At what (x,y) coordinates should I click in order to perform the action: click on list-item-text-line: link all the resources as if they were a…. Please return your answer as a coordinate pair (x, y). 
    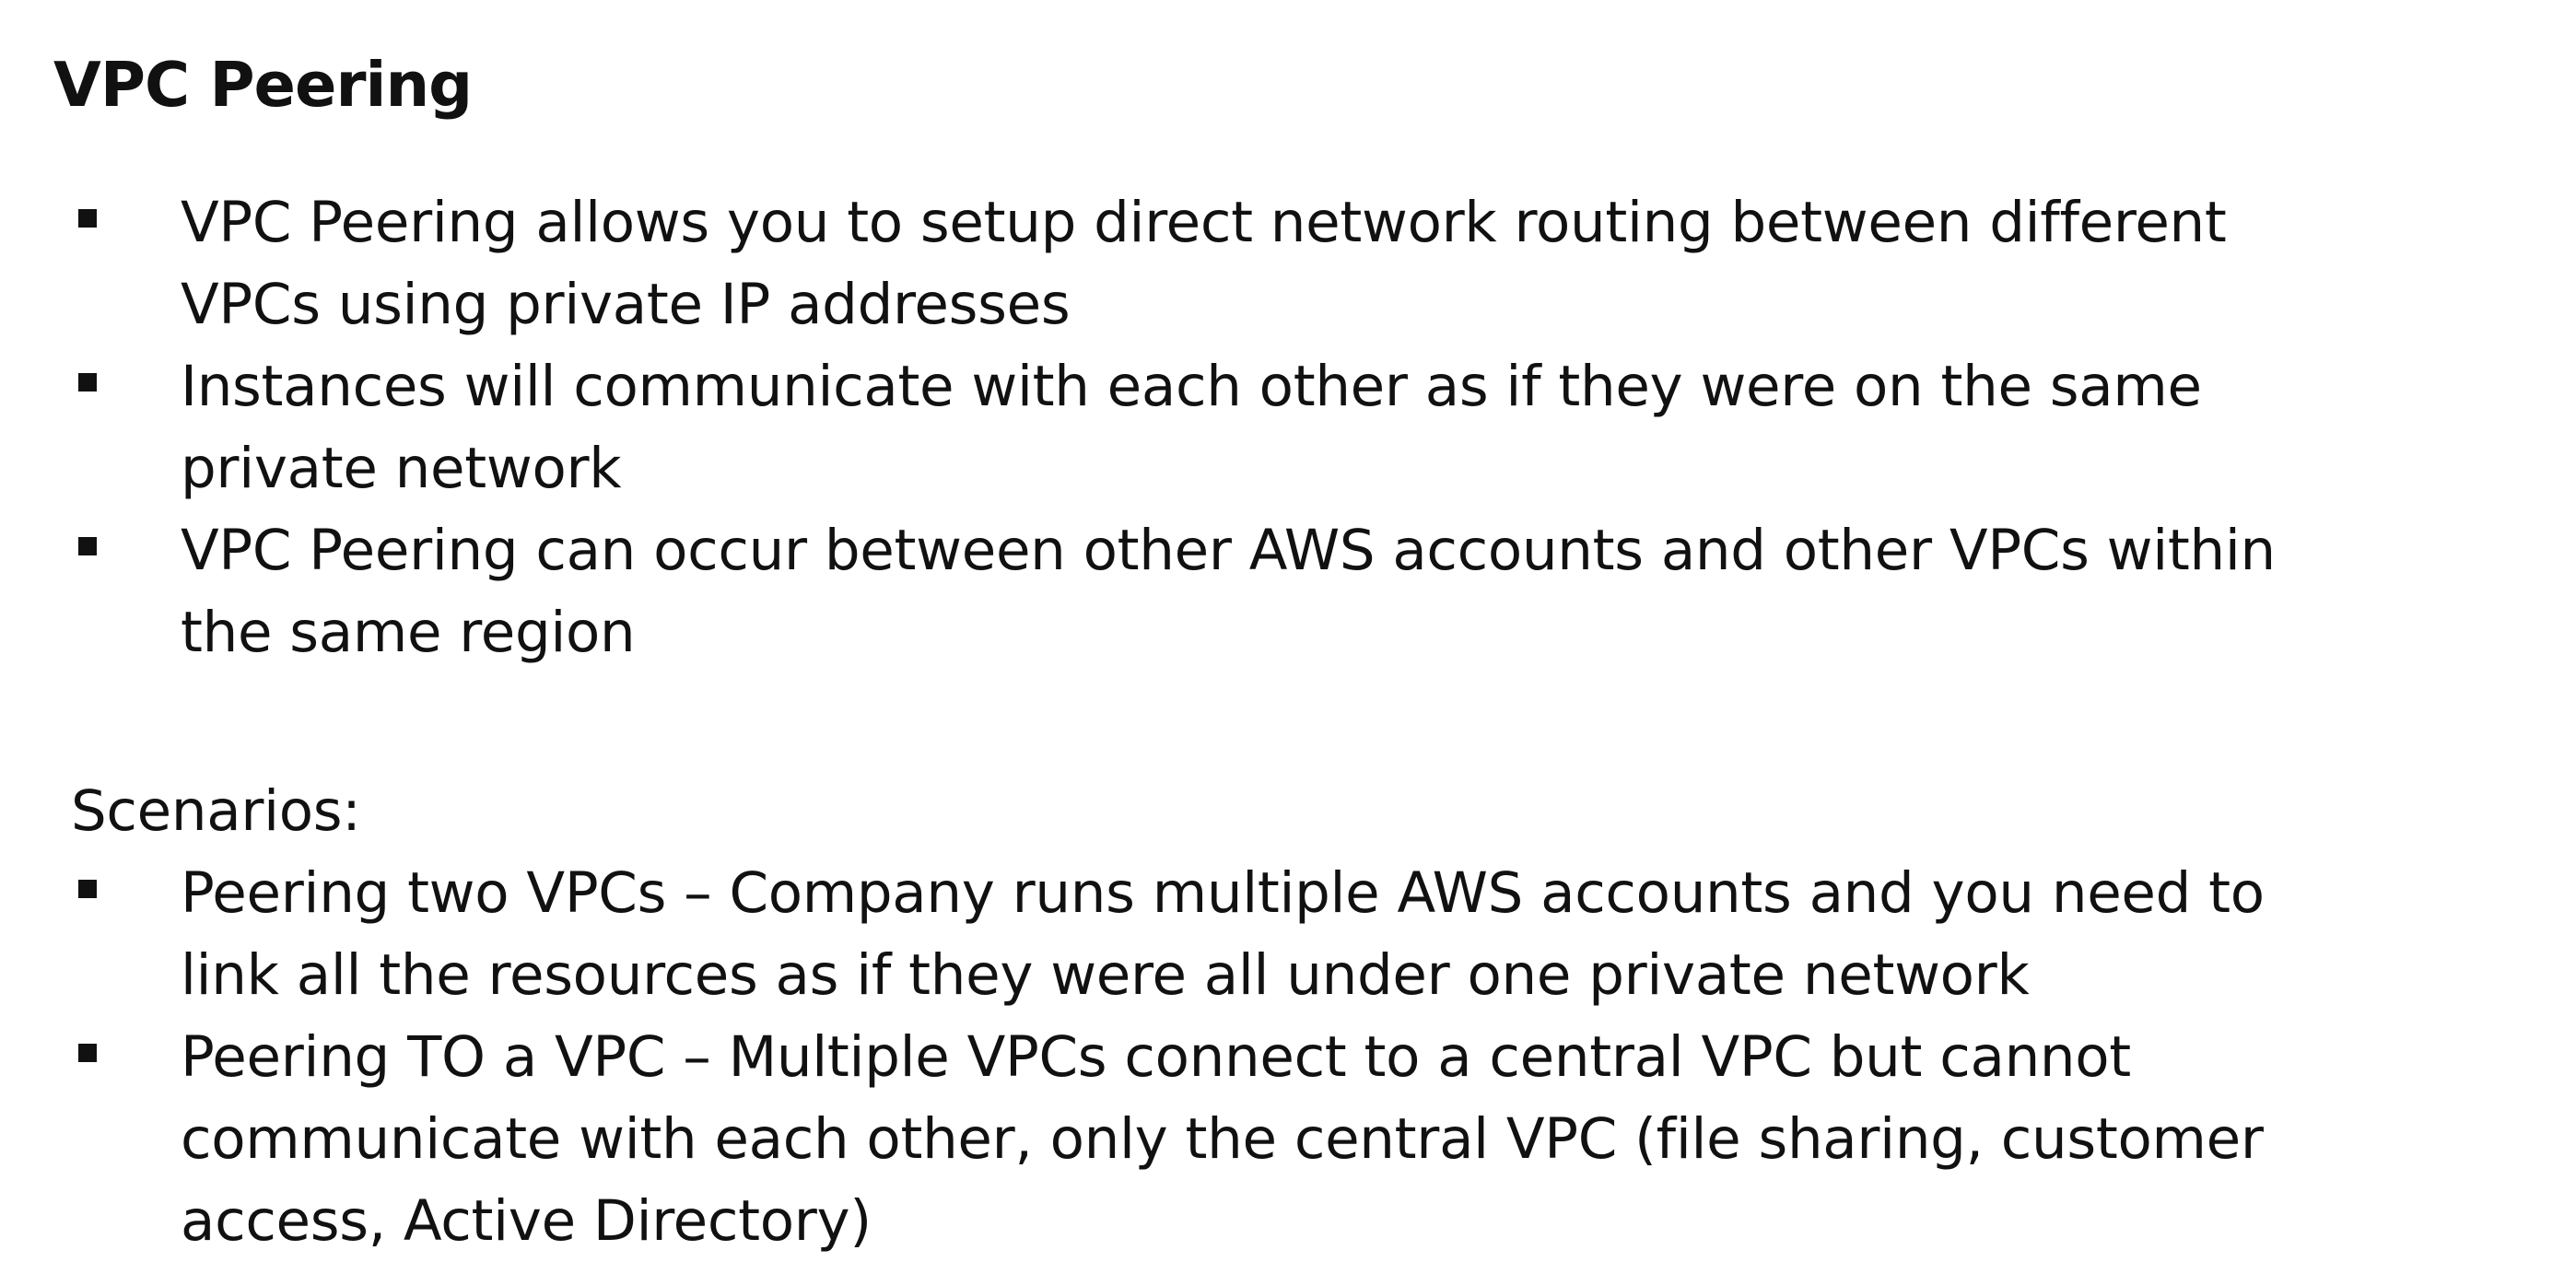
    Looking at the image, I should click on (1105, 975).